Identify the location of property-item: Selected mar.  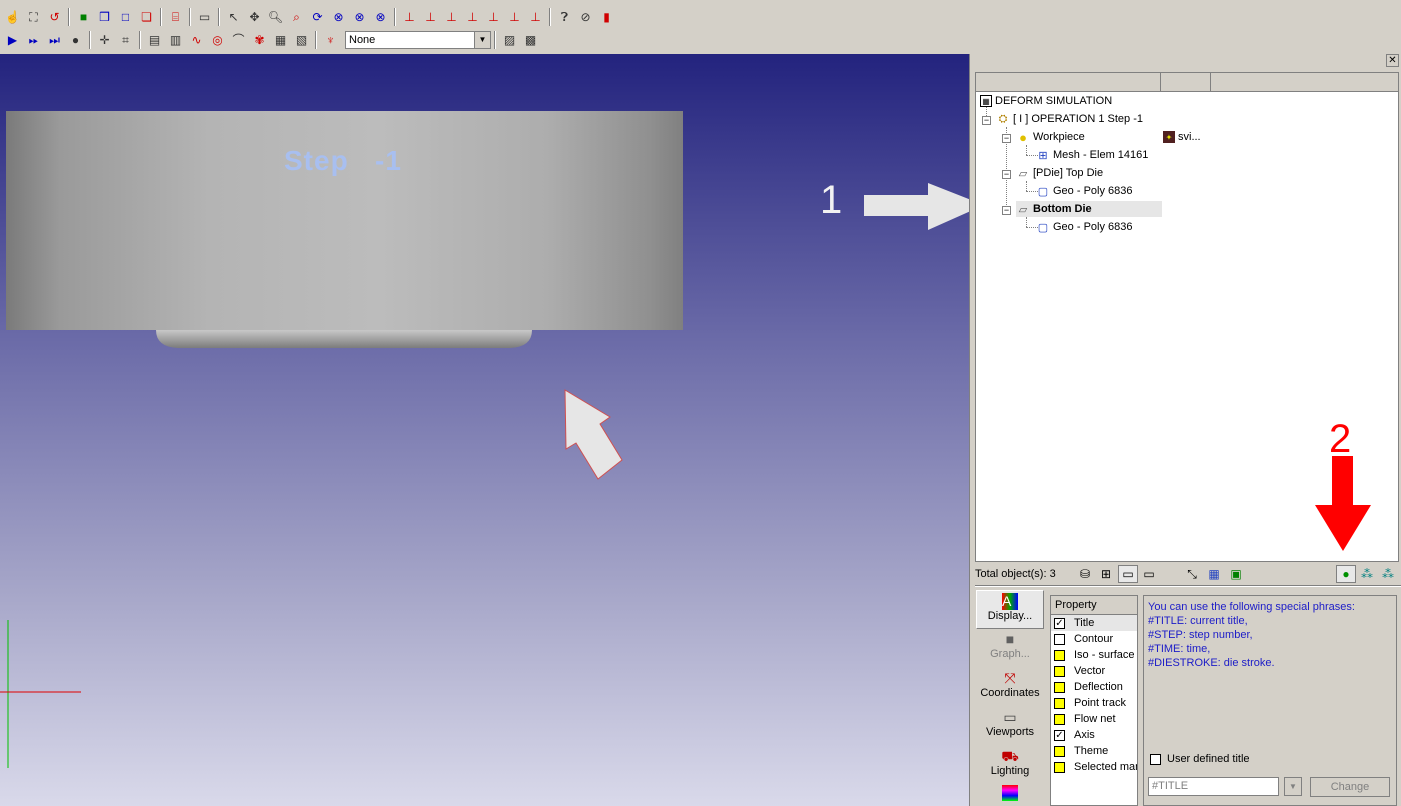
(1094, 767).